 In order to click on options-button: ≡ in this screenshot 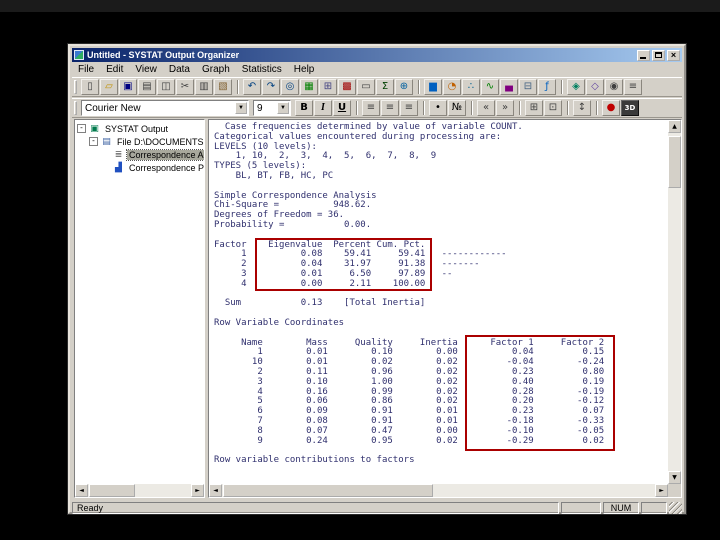, I will do `click(633, 87)`.